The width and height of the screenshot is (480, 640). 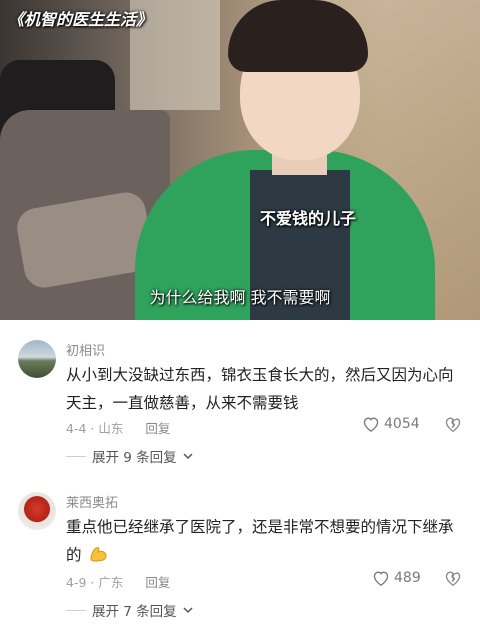 What do you see at coordinates (260, 389) in the screenshot?
I see `comment-text: 从小到大没缺过东西，锦衣玉食长大的，然后又因为心向天主，一直做慈善，从来不需要钱` at bounding box center [260, 389].